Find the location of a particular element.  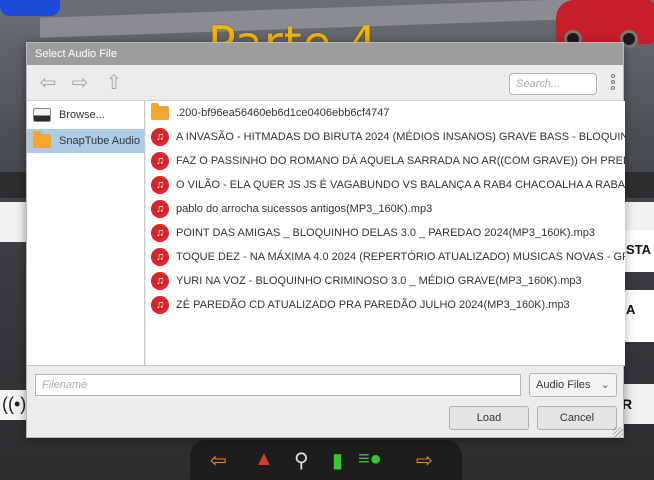

dialog-title: Select Audio File is located at coordinates (325, 54).